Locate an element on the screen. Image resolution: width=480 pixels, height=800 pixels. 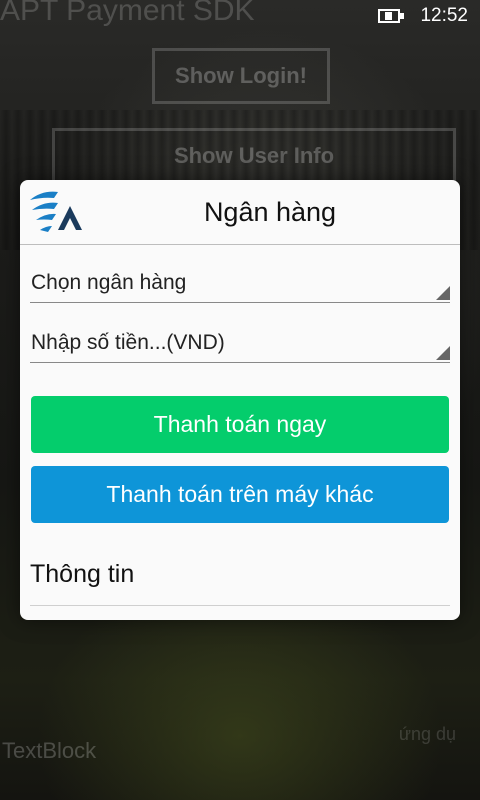
battery-charging-icon is located at coordinates (392, 16).